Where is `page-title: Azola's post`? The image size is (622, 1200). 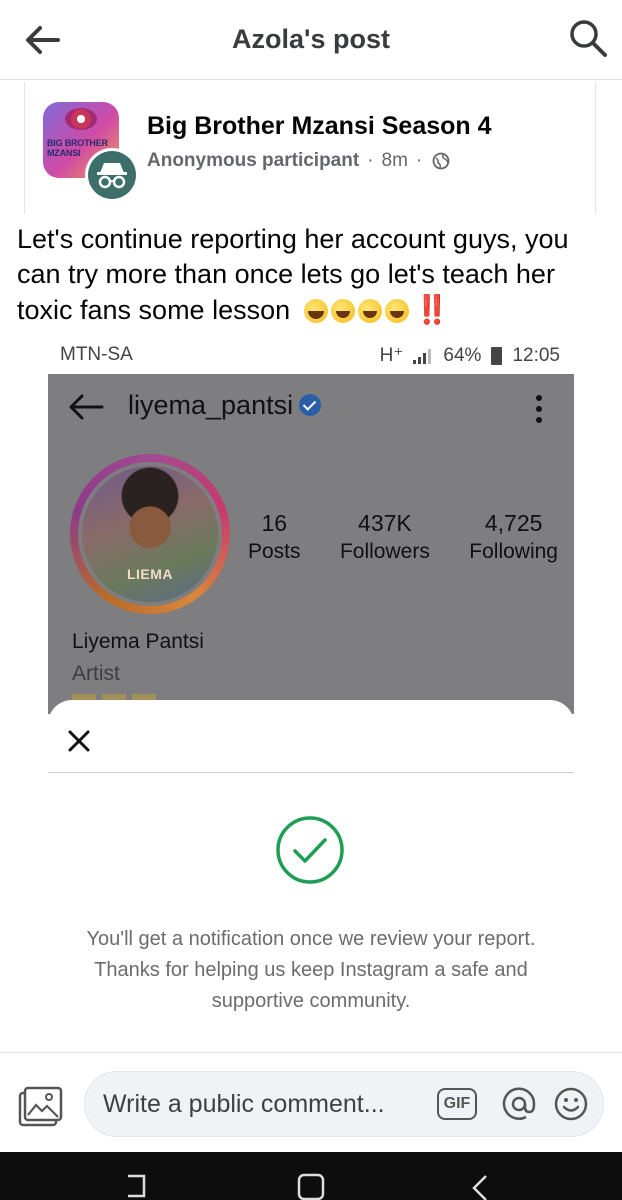
page-title: Azola's post is located at coordinates (311, 39).